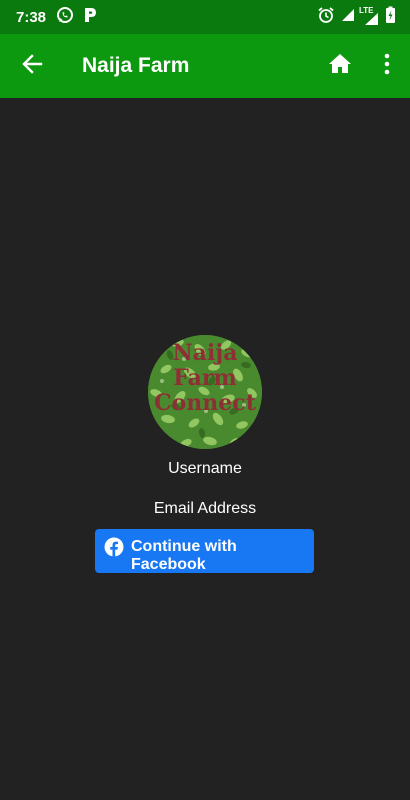  I want to click on facebook-button-label: Continue with Facebook, so click(184, 555).